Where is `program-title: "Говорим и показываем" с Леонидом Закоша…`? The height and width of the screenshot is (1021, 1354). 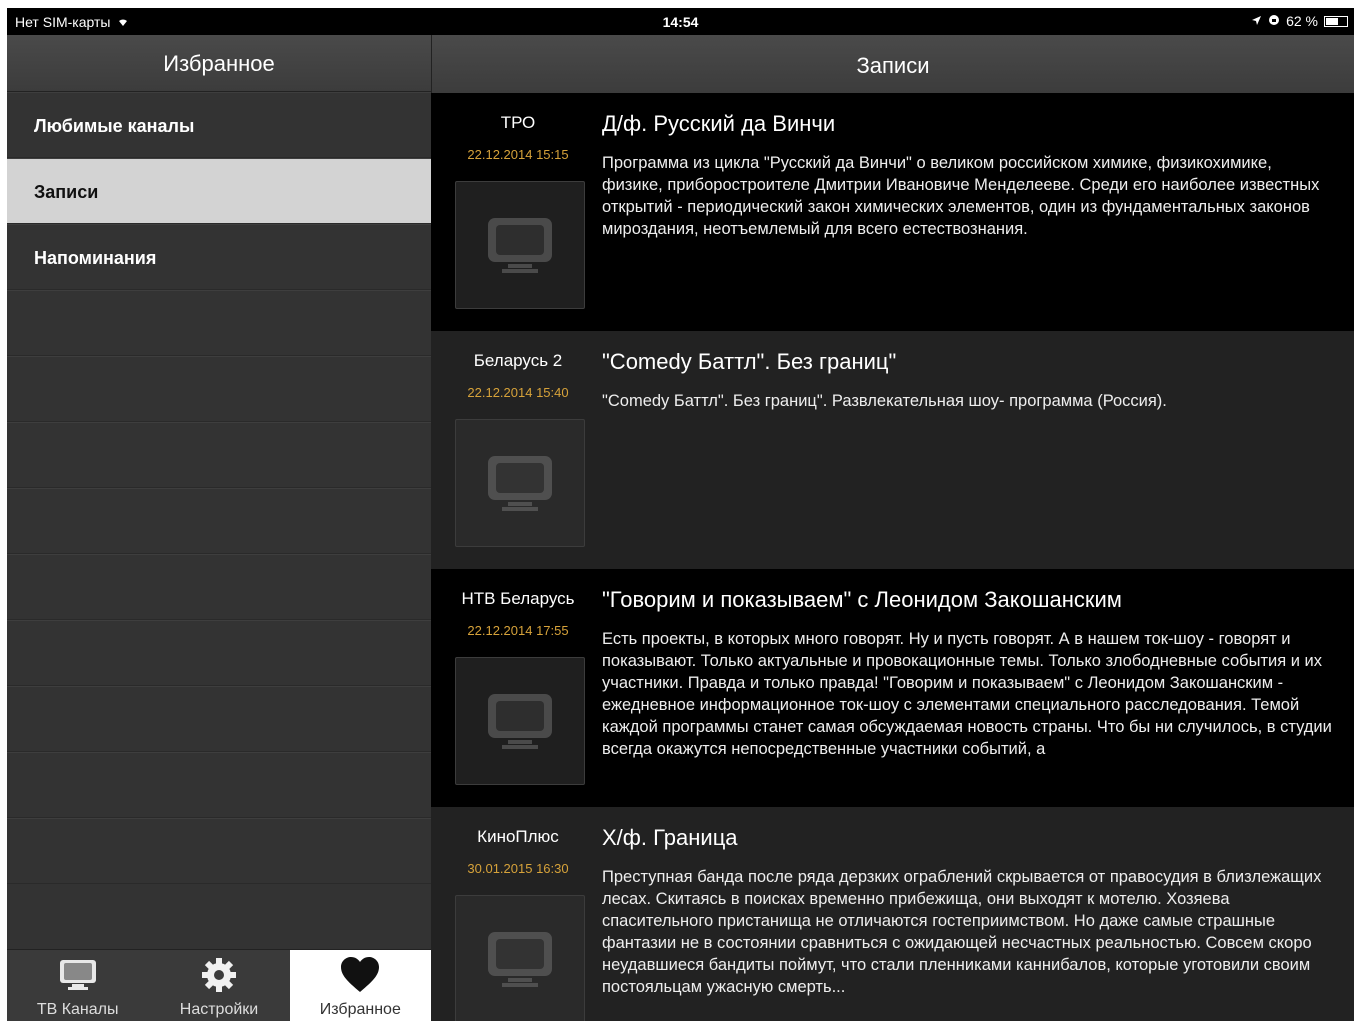
program-title: "Говорим и показываем" с Леонидом Закоша… is located at coordinates (862, 599).